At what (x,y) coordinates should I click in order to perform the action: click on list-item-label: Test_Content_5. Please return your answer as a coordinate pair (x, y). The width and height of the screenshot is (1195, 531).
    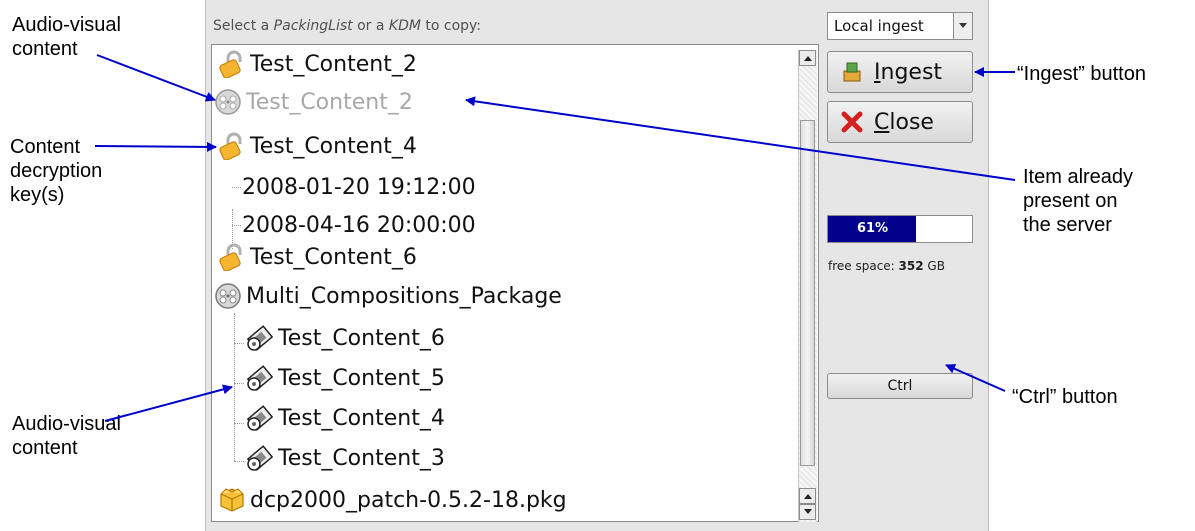
    Looking at the image, I should click on (361, 378).